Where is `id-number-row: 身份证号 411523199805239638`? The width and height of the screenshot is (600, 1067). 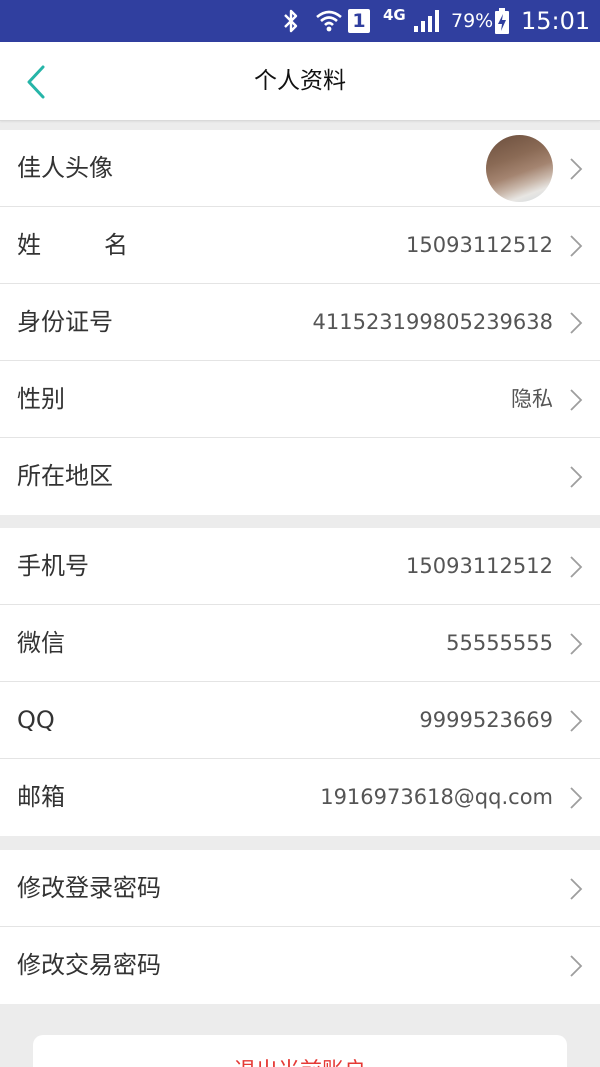 id-number-row: 身份证号 411523199805239638 is located at coordinates (300, 322).